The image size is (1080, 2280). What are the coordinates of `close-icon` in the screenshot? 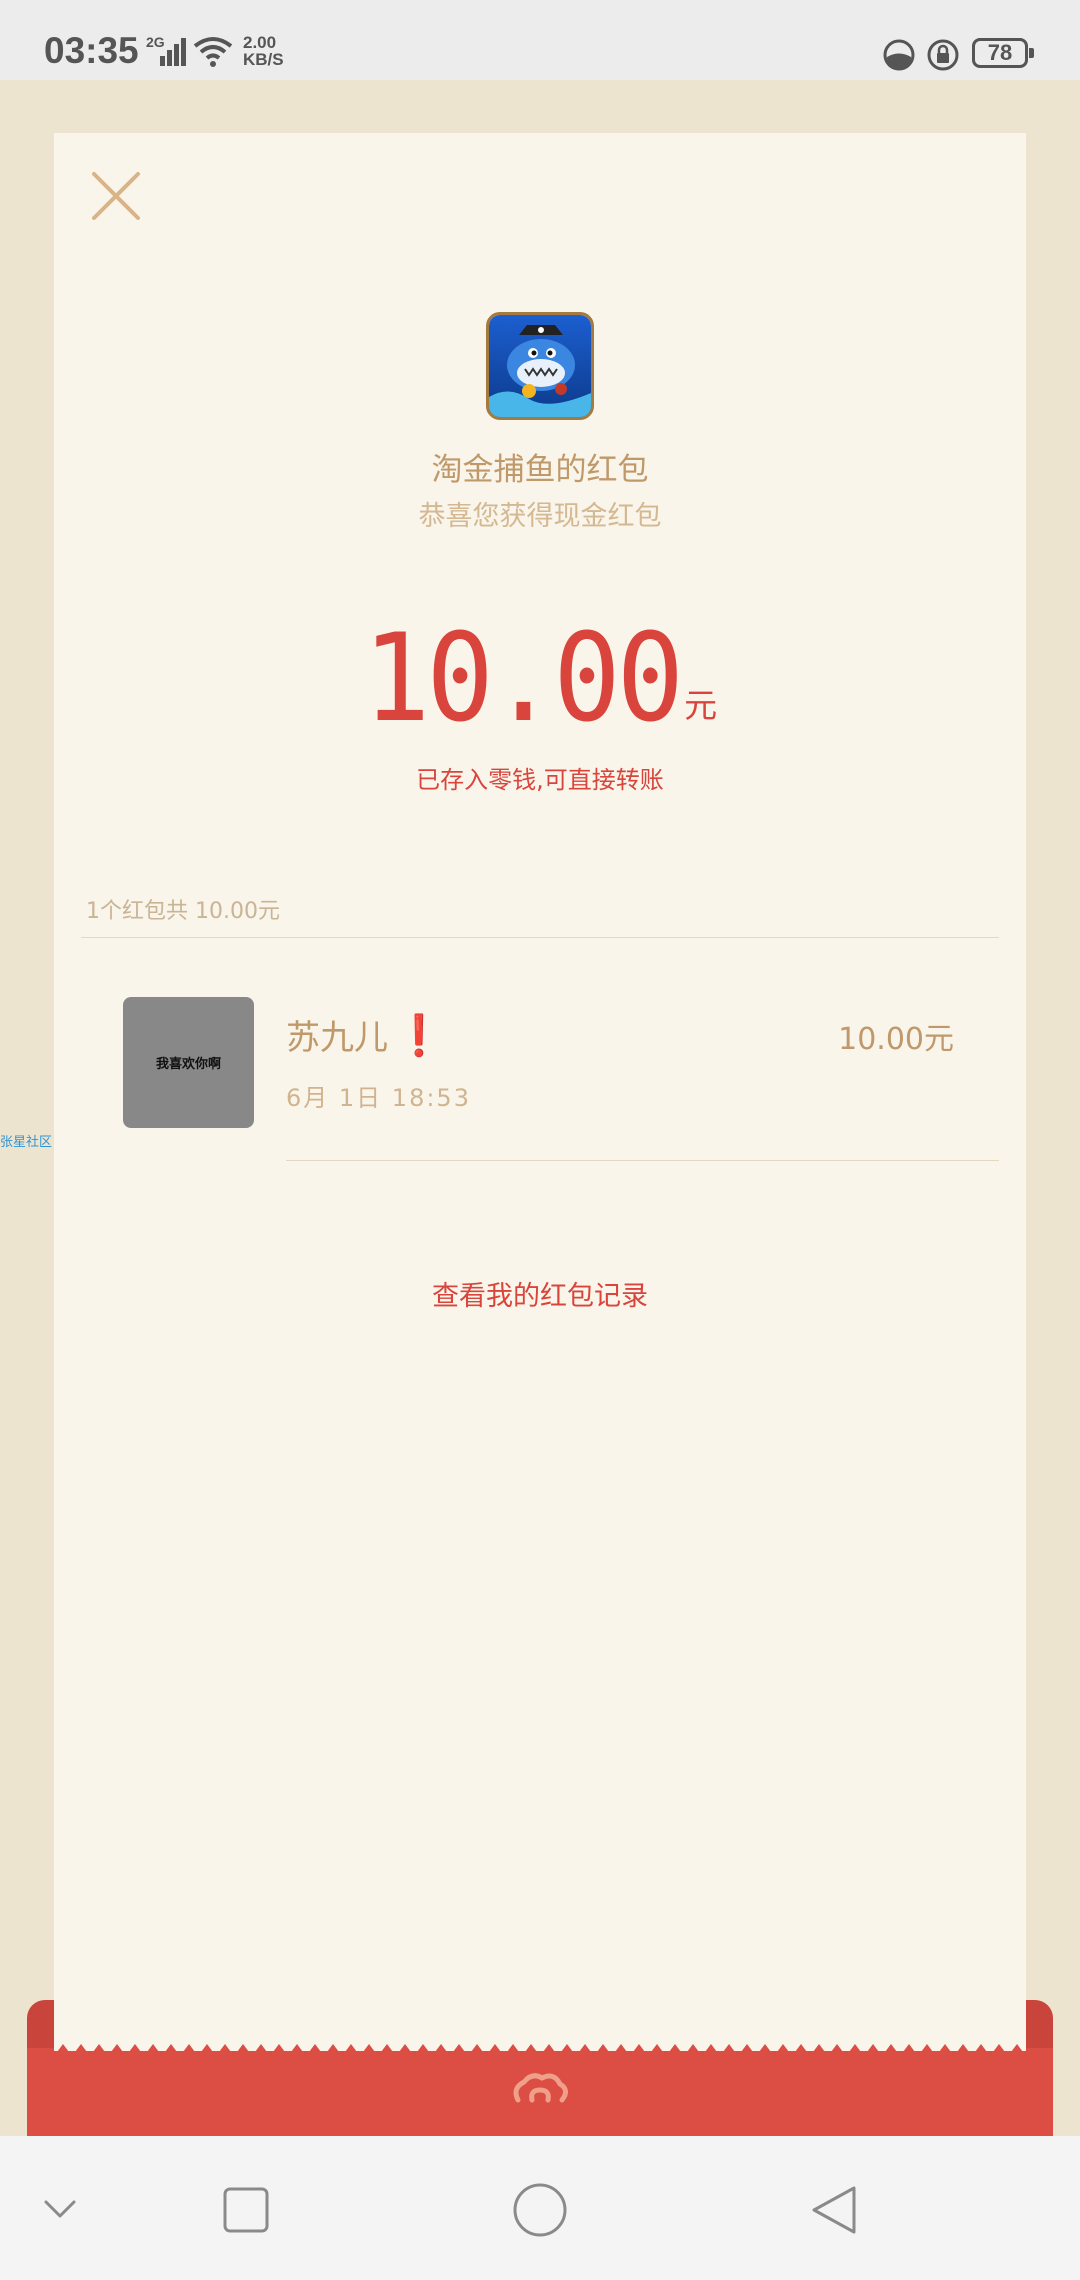 It's located at (116, 196).